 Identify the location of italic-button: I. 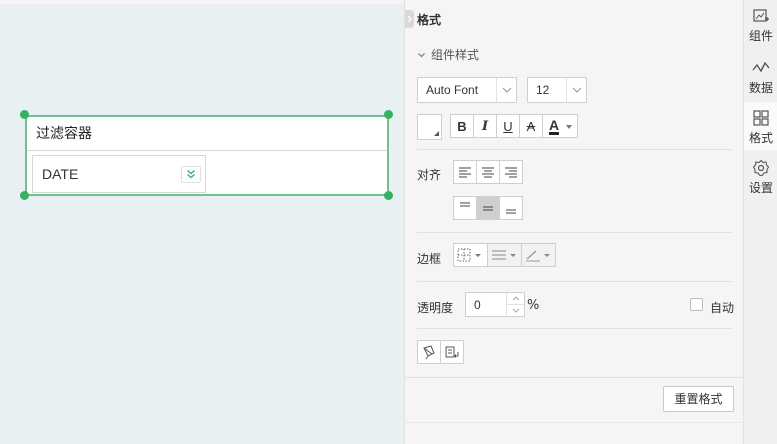
(485, 126).